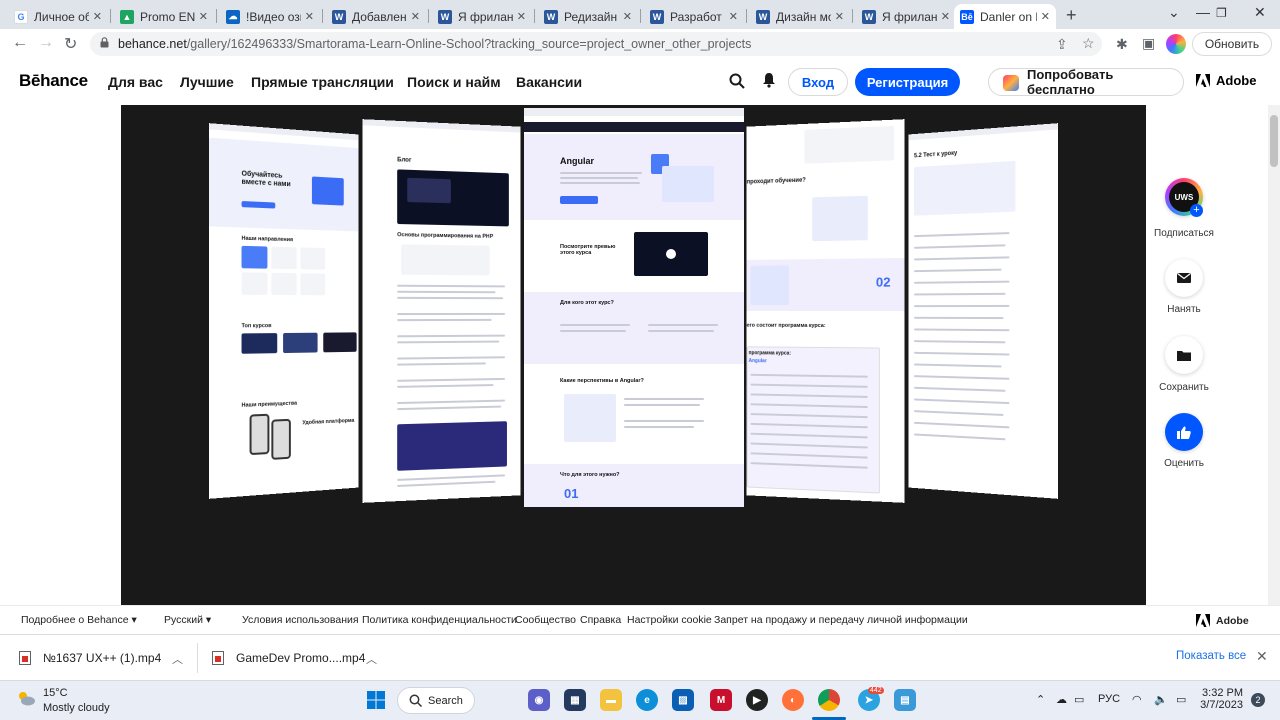 This screenshot has width=1280, height=720. Describe the element at coordinates (793, 700) in the screenshot. I see `firefox-icon: ◐` at that location.